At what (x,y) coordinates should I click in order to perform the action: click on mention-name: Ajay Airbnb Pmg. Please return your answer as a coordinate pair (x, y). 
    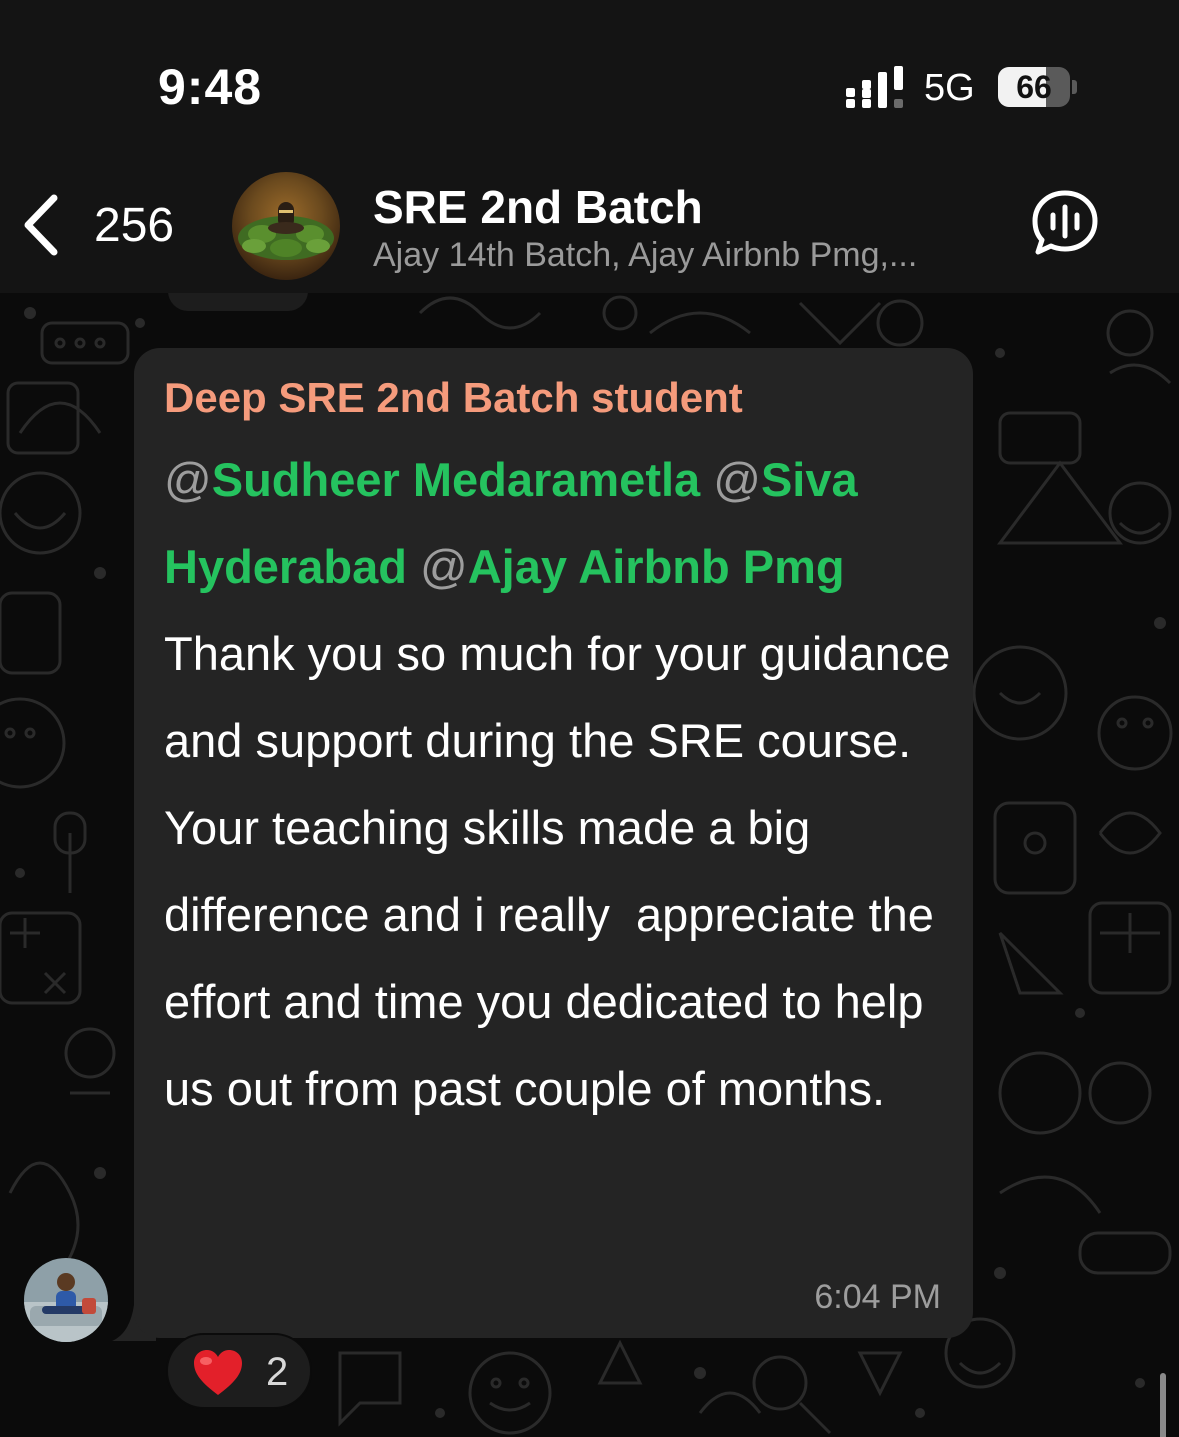
    Looking at the image, I should click on (656, 566).